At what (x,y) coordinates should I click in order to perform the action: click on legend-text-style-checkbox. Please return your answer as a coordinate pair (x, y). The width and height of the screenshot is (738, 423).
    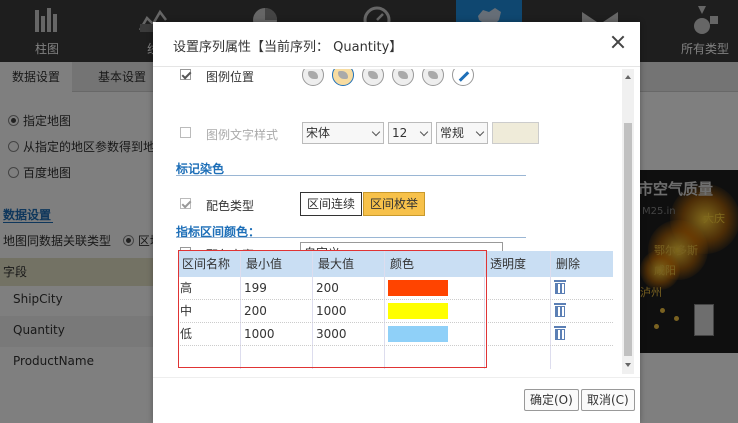
    Looking at the image, I should click on (185, 132).